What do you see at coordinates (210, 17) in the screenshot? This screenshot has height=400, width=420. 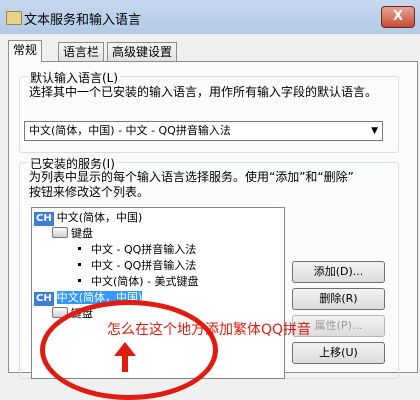 I see `title-bar: 文本服务和输入语言 X` at bounding box center [210, 17].